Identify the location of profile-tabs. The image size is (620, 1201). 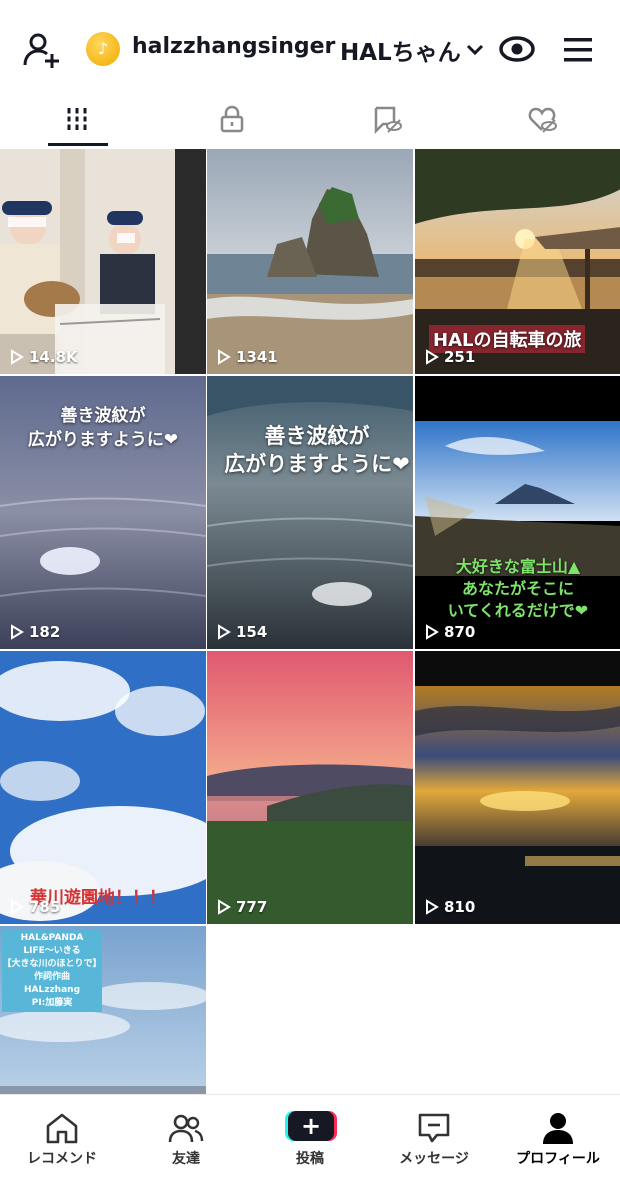
(310, 122).